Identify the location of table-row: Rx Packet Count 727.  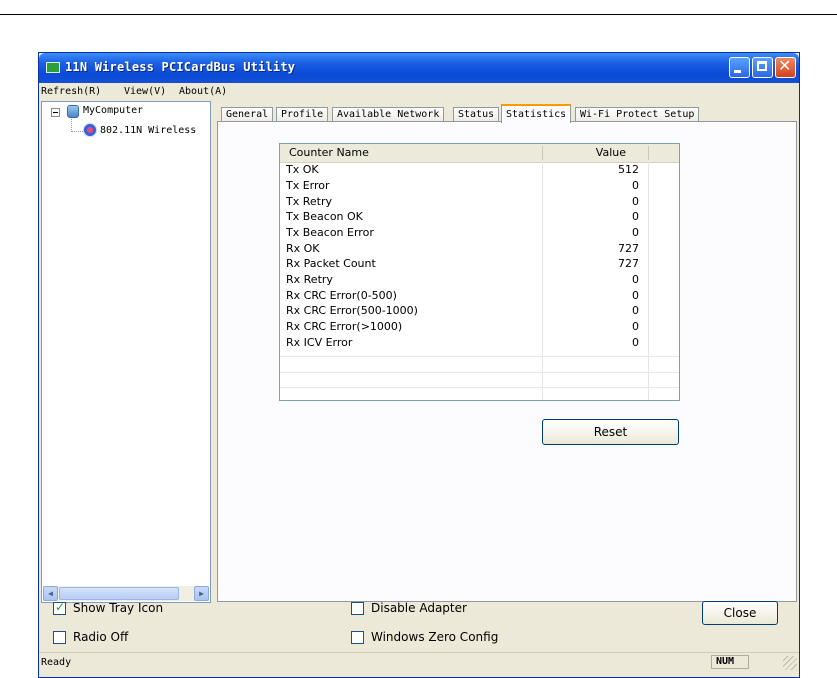
(479, 264).